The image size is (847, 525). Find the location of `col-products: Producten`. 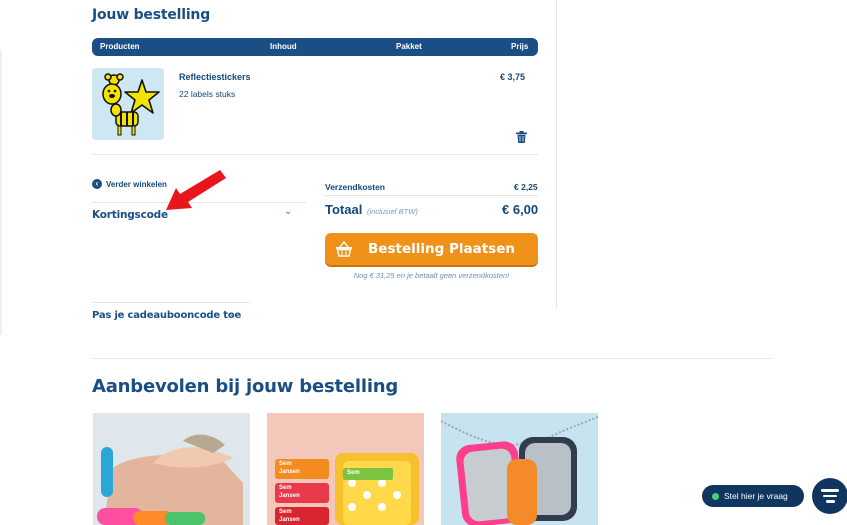

col-products: Producten is located at coordinates (120, 46).